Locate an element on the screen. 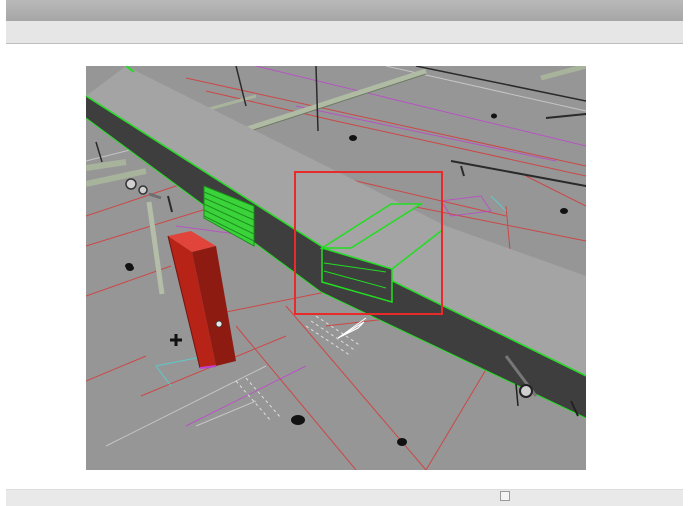 Image resolution: width=689 pixels, height=506 pixels. status-bar is located at coordinates (344, 497).